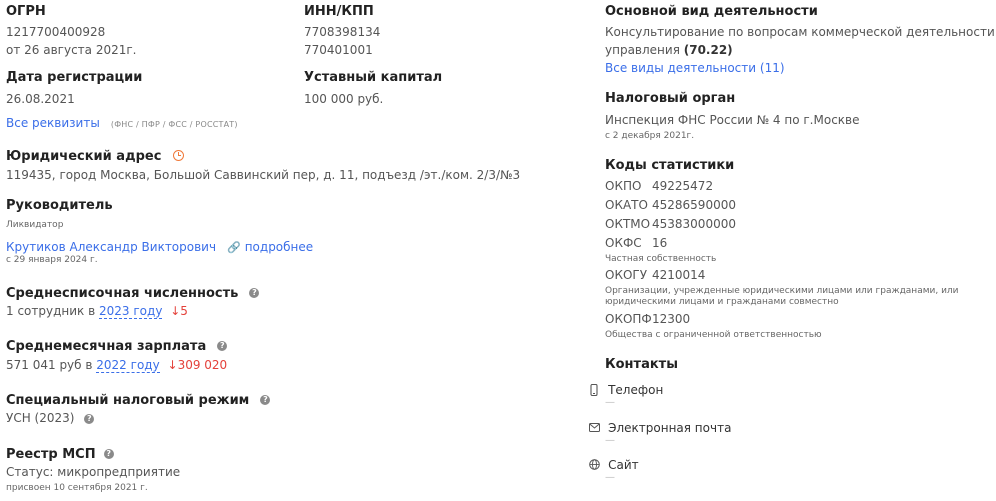  I want to click on stat-key: ОКОПФ, so click(628, 319).